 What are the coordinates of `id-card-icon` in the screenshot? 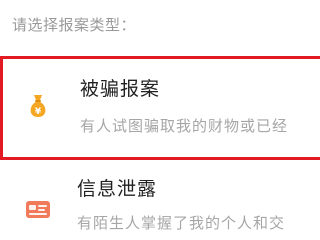 It's located at (38, 209).